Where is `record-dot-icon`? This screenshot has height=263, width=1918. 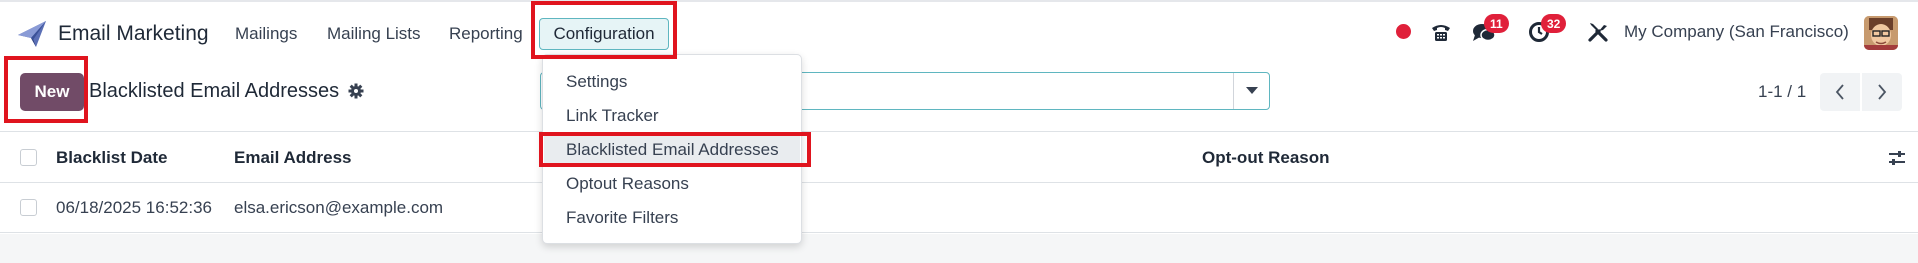 record-dot-icon is located at coordinates (1403, 31).